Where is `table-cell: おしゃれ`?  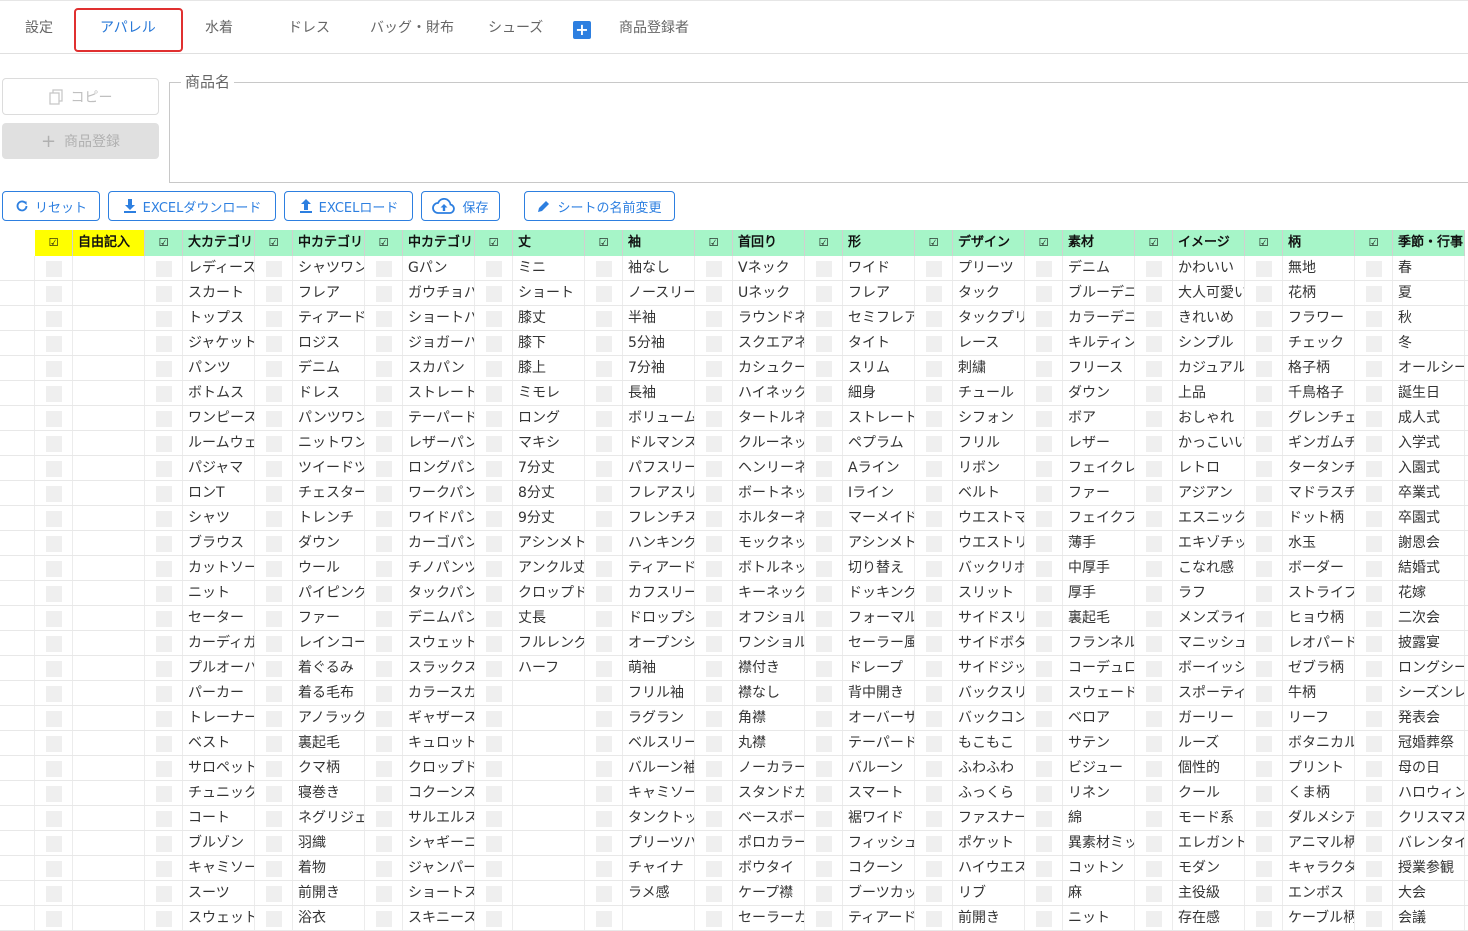 table-cell: おしゃれ is located at coordinates (1209, 418).